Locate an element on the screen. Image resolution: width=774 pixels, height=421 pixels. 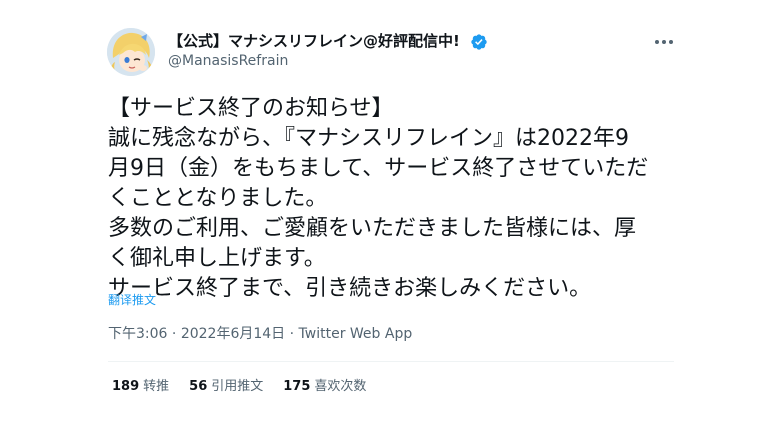
tweet-line: く御礼申し上げます。 is located at coordinates (217, 258).